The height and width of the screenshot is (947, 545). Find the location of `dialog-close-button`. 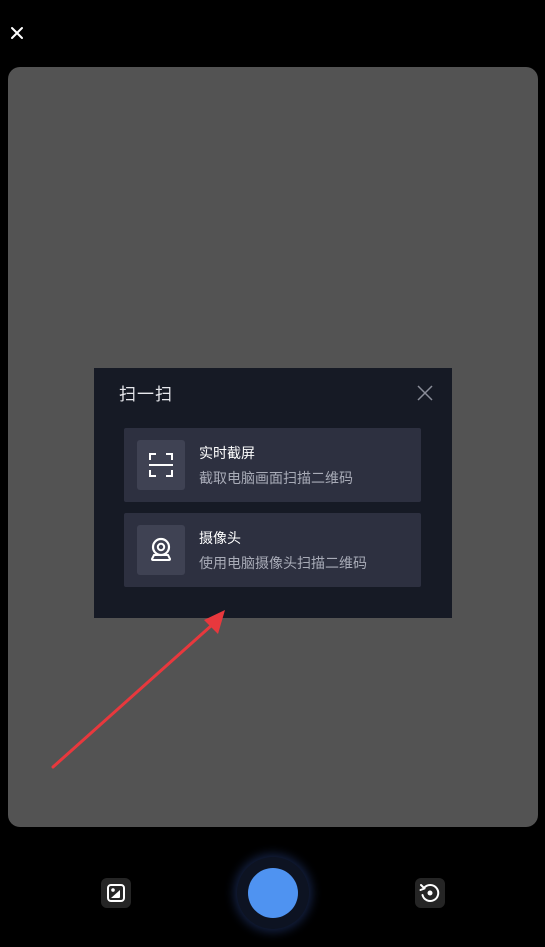

dialog-close-button is located at coordinates (425, 393).